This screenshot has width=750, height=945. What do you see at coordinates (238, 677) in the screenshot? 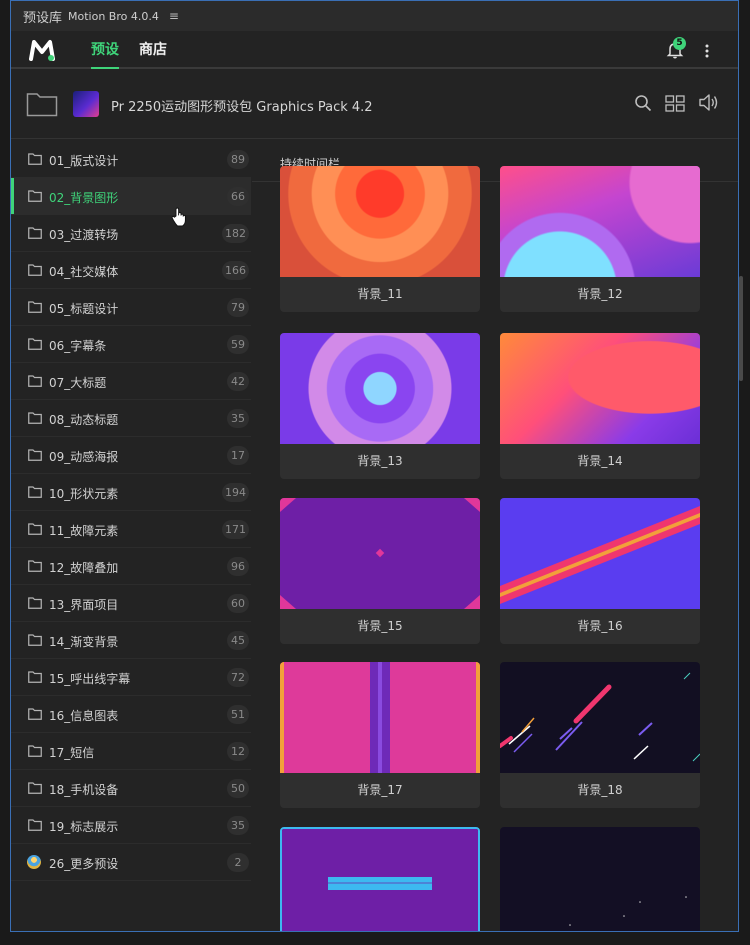
I see `category-count: 72` at bounding box center [238, 677].